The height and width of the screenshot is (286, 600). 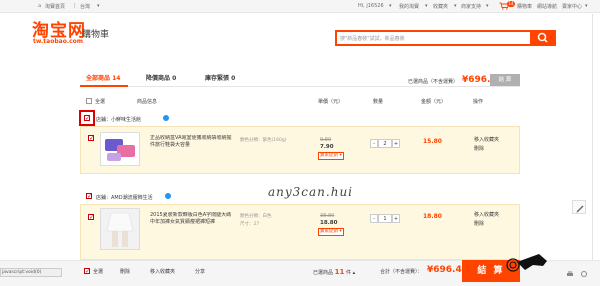 I want to click on shop-support-link: 商家支持, so click(x=471, y=6).